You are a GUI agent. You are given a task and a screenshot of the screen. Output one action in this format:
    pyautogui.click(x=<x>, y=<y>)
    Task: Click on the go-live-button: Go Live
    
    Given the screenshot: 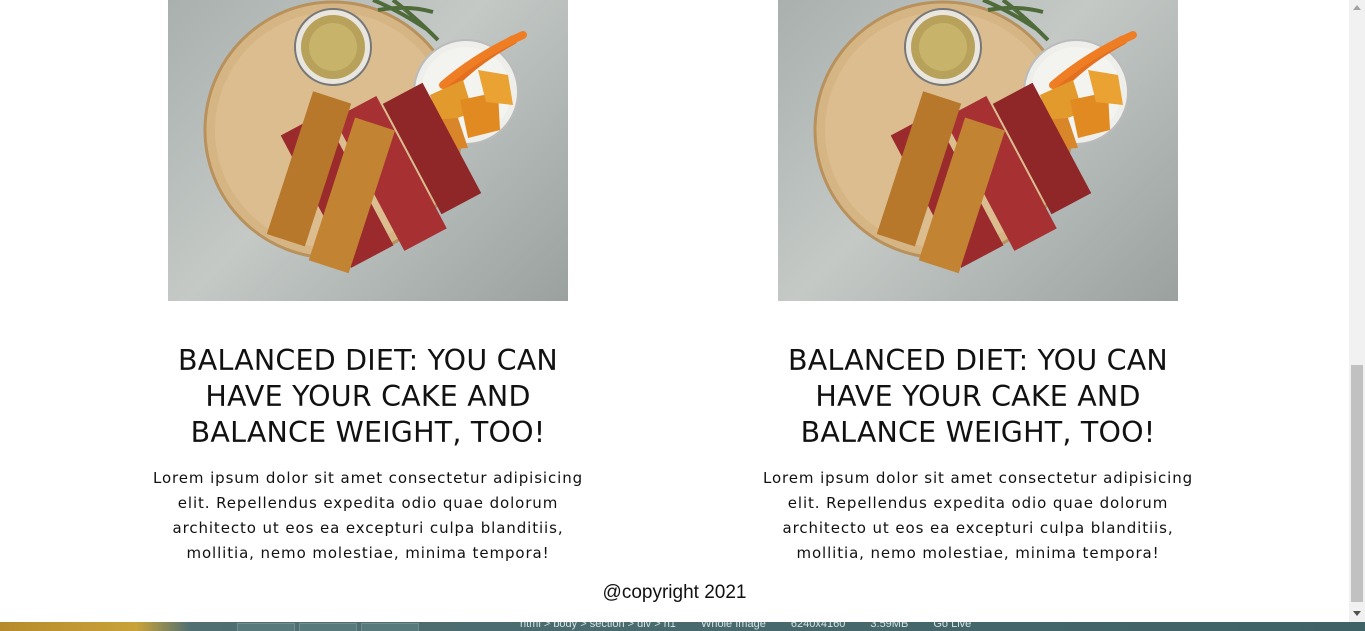 What is the action you would take?
    pyautogui.click(x=952, y=626)
    